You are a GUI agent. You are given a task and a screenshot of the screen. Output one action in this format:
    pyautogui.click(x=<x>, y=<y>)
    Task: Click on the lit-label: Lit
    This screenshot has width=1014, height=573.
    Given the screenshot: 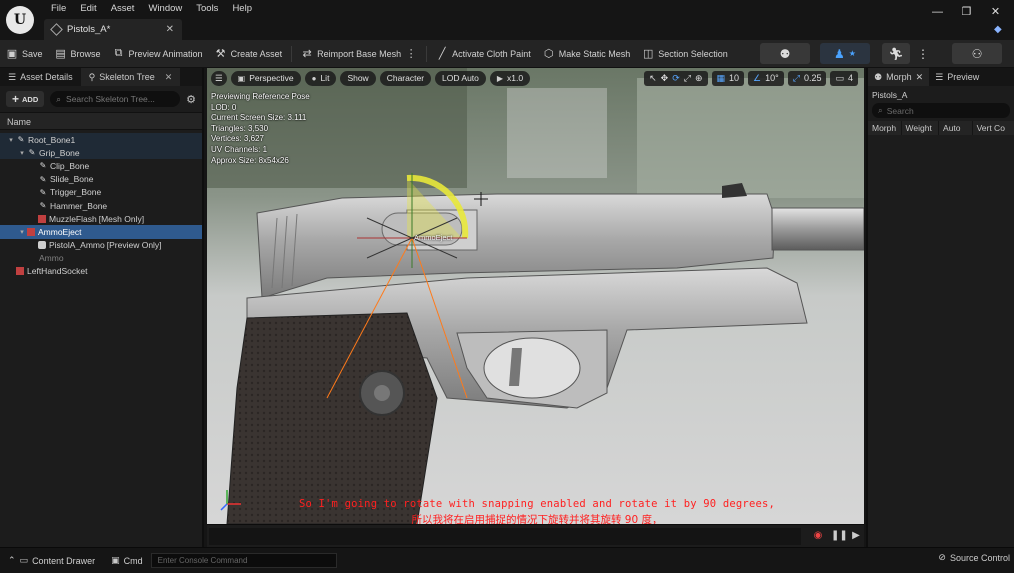 What is the action you would take?
    pyautogui.click(x=325, y=78)
    